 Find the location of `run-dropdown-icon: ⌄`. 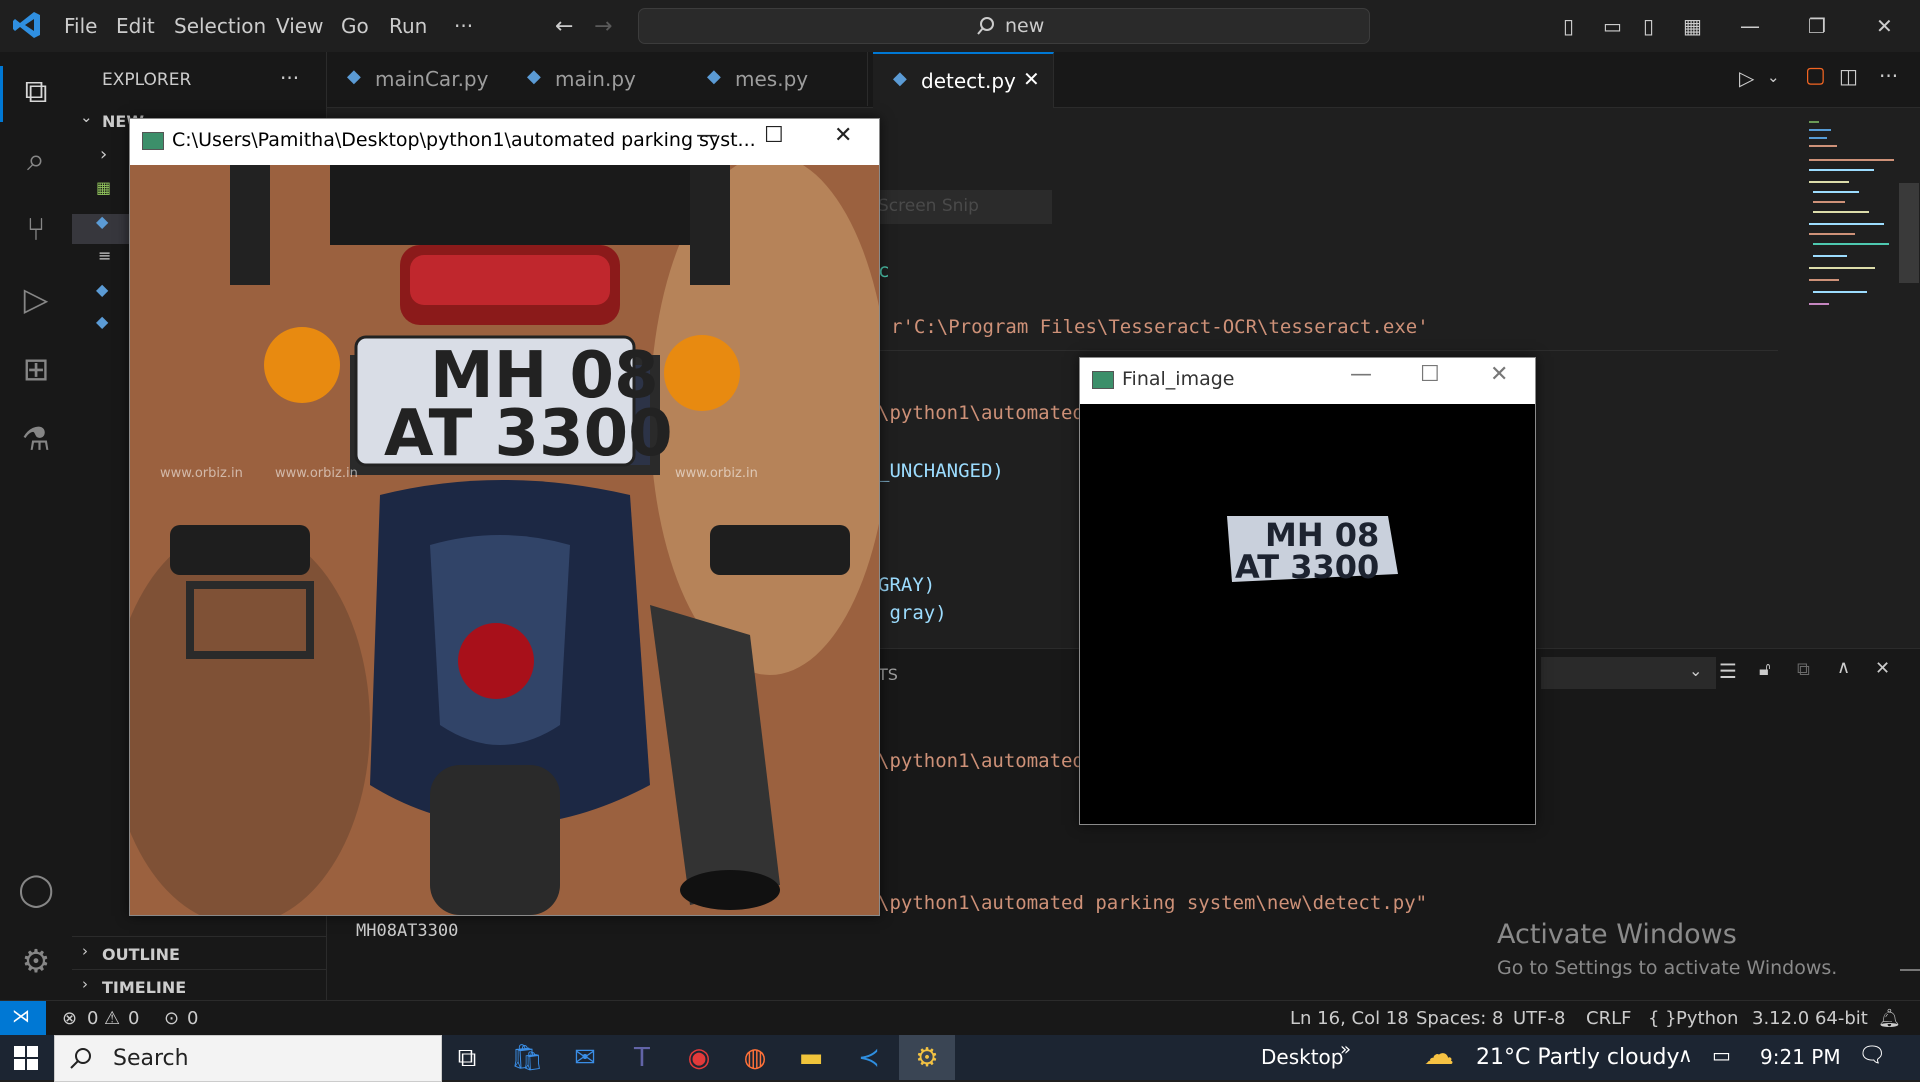

run-dropdown-icon: ⌄ is located at coordinates (1773, 77).